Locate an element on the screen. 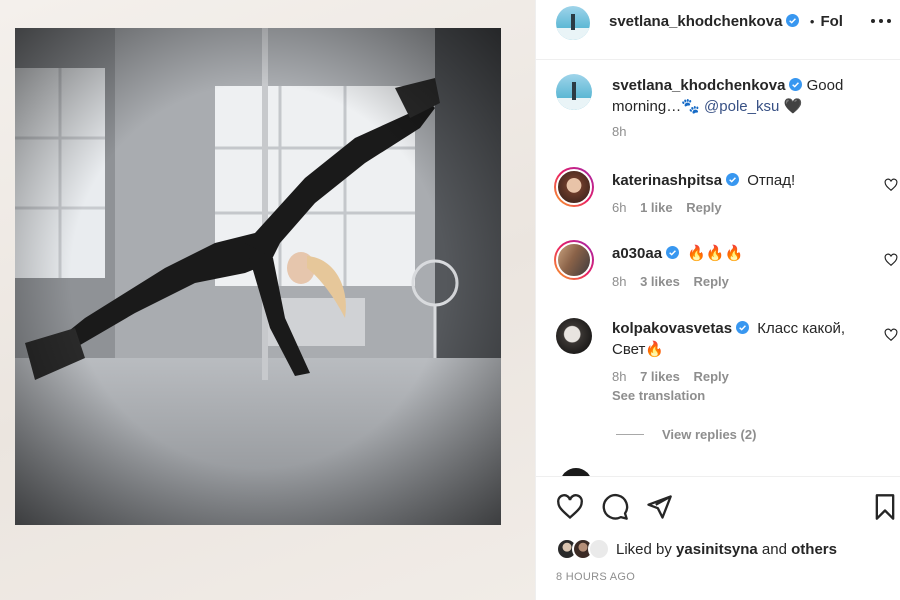 The height and width of the screenshot is (600, 900). comment-meta: 8h 3 likes Reply is located at coordinates (670, 281).